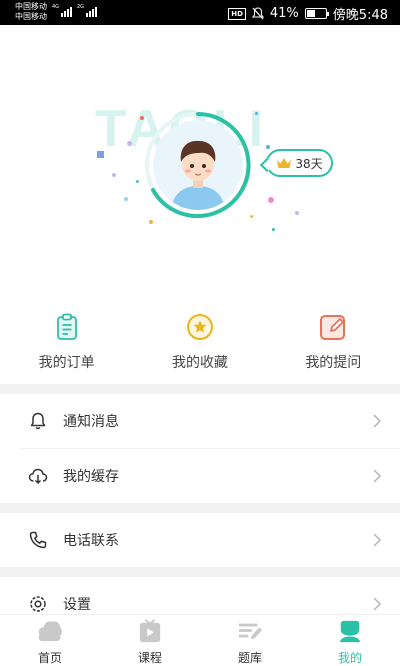  I want to click on clock: 傍晚5:48, so click(360, 15).